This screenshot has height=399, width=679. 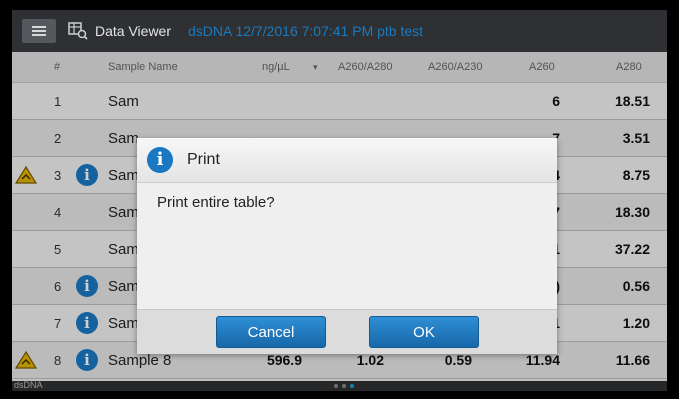 I want to click on ok-button: OK, so click(x=424, y=332).